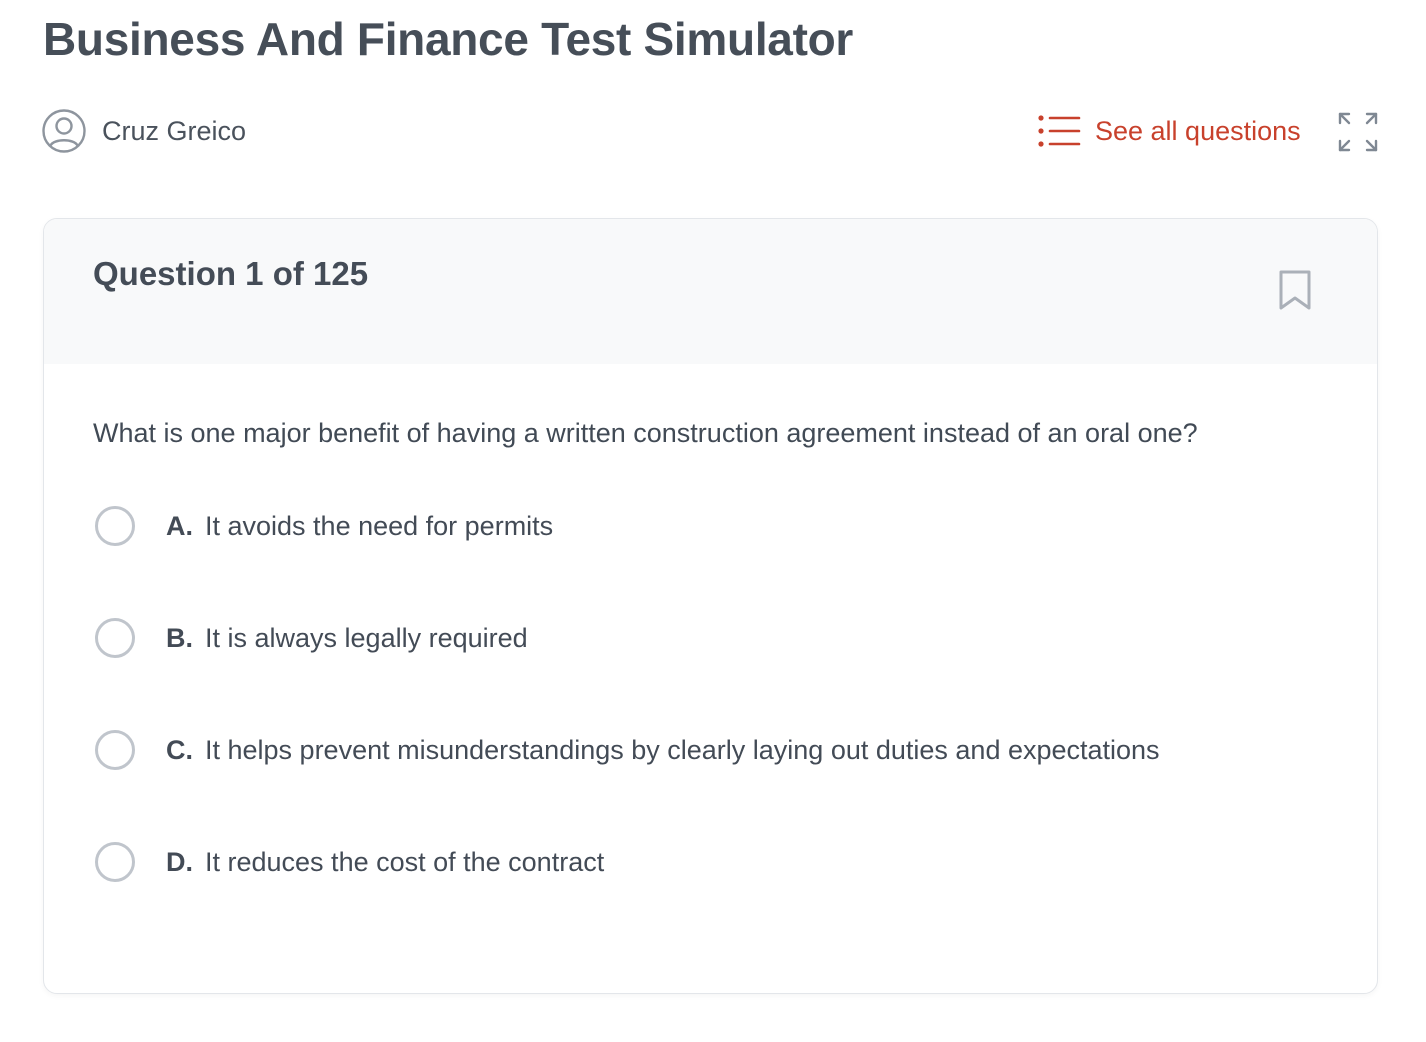  I want to click on question-counter: Question 1 of 125, so click(231, 273).